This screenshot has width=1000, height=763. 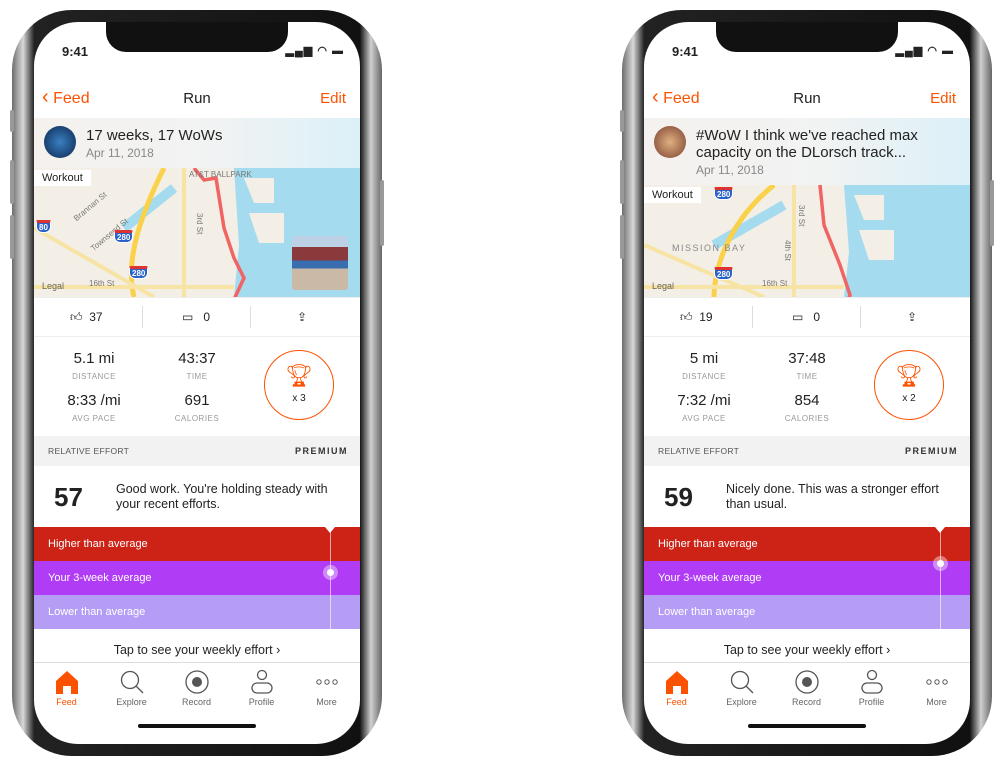 I want to click on tab-label: Explore, so click(x=131, y=702).